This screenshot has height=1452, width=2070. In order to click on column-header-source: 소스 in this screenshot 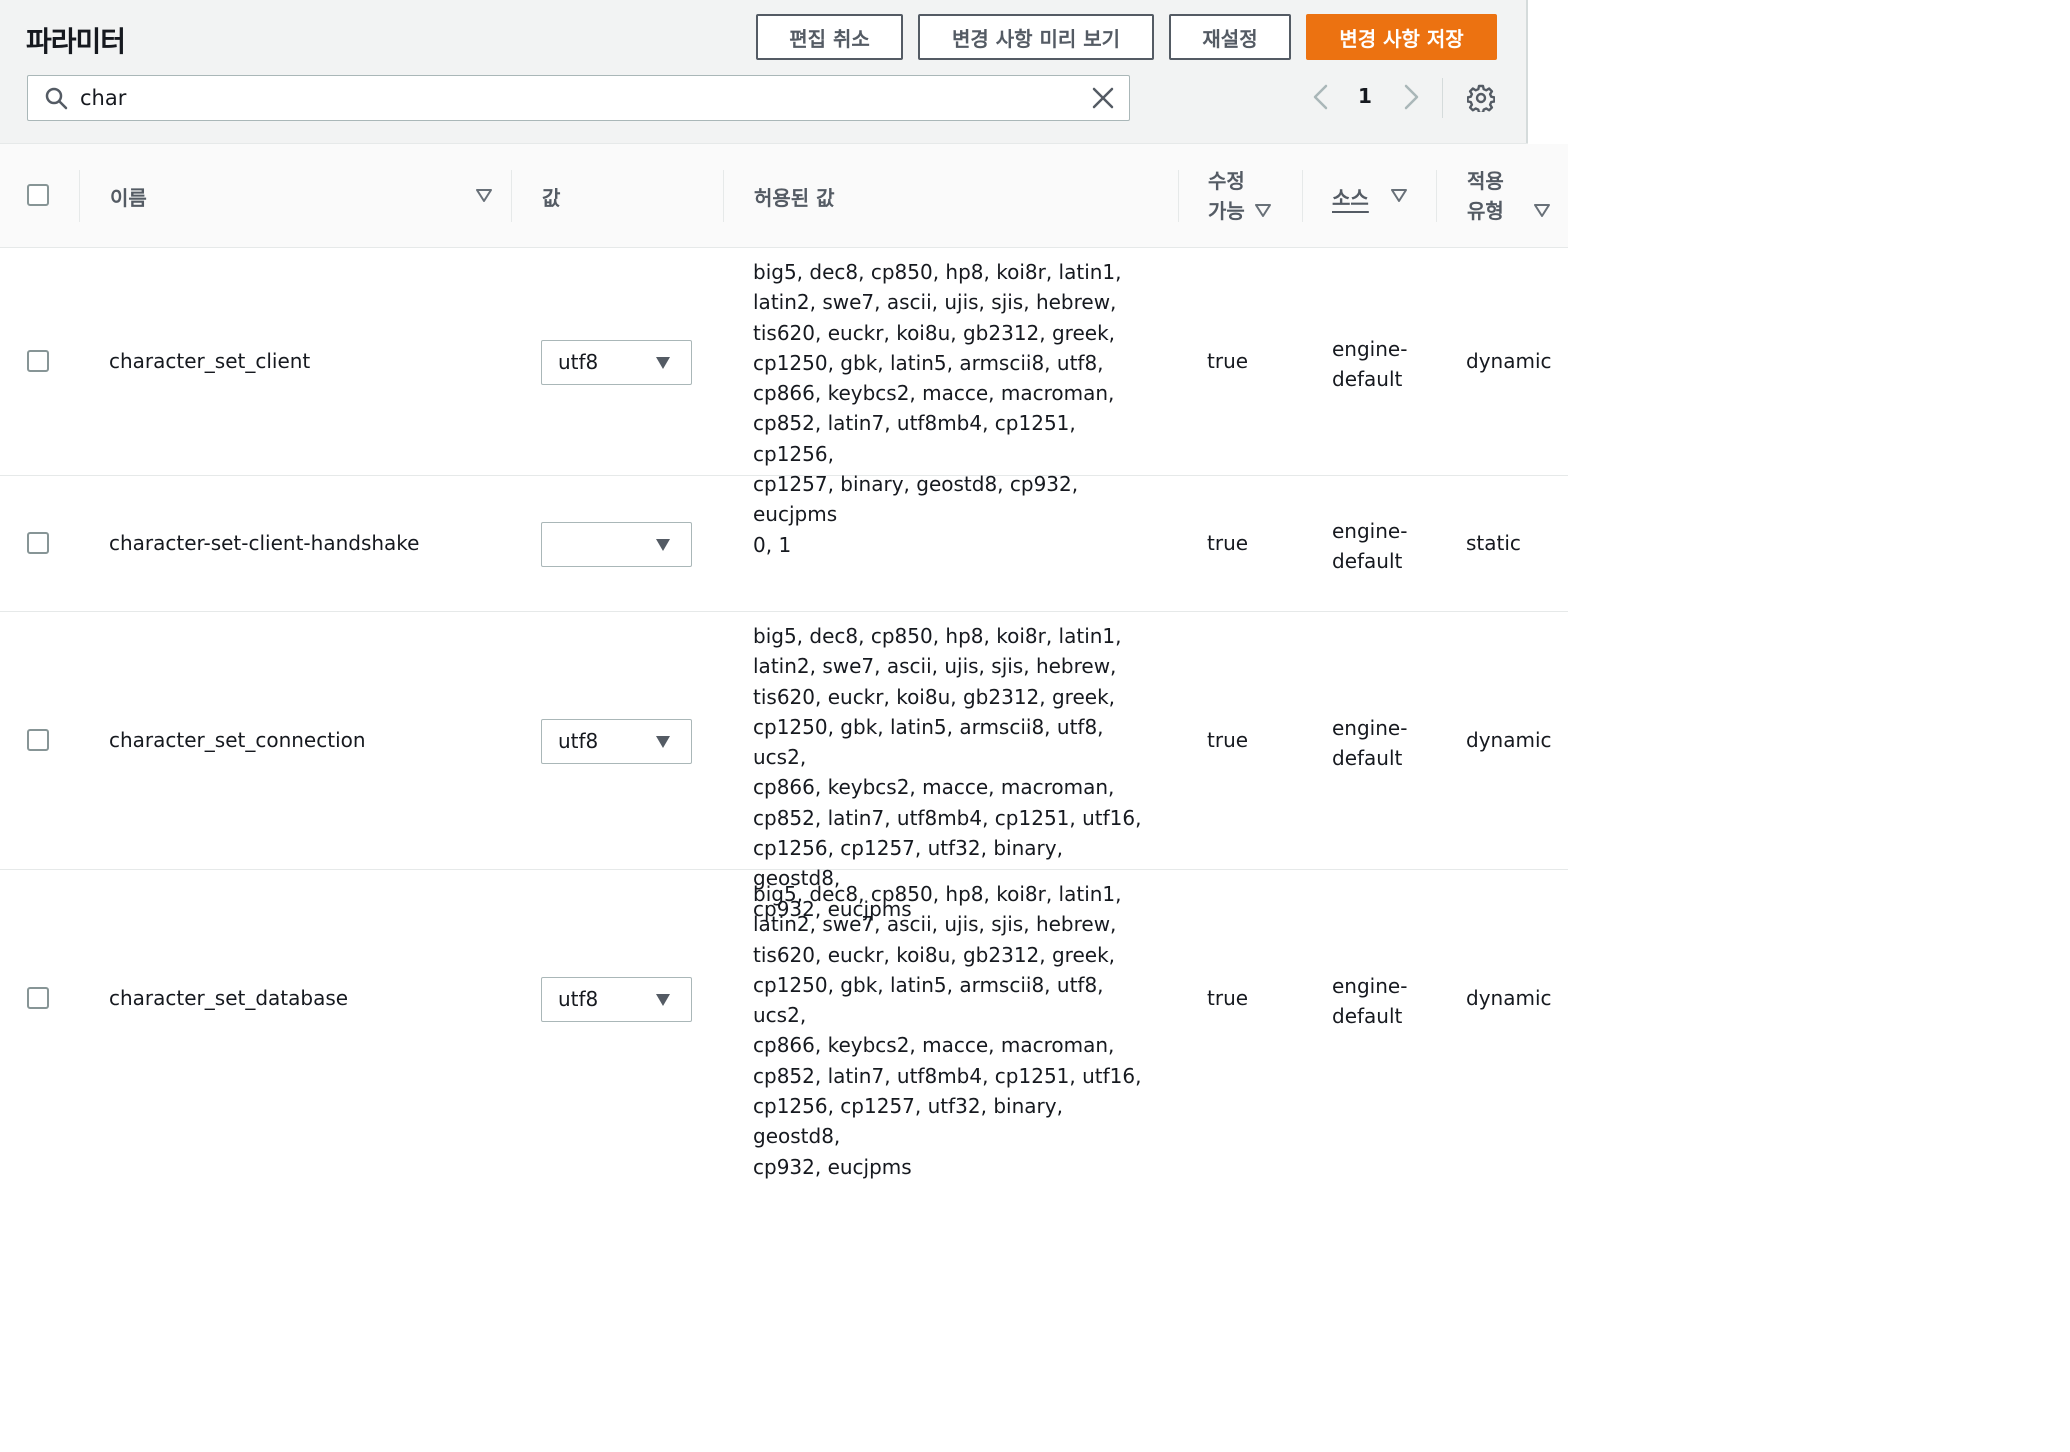, I will do `click(1382, 196)`.